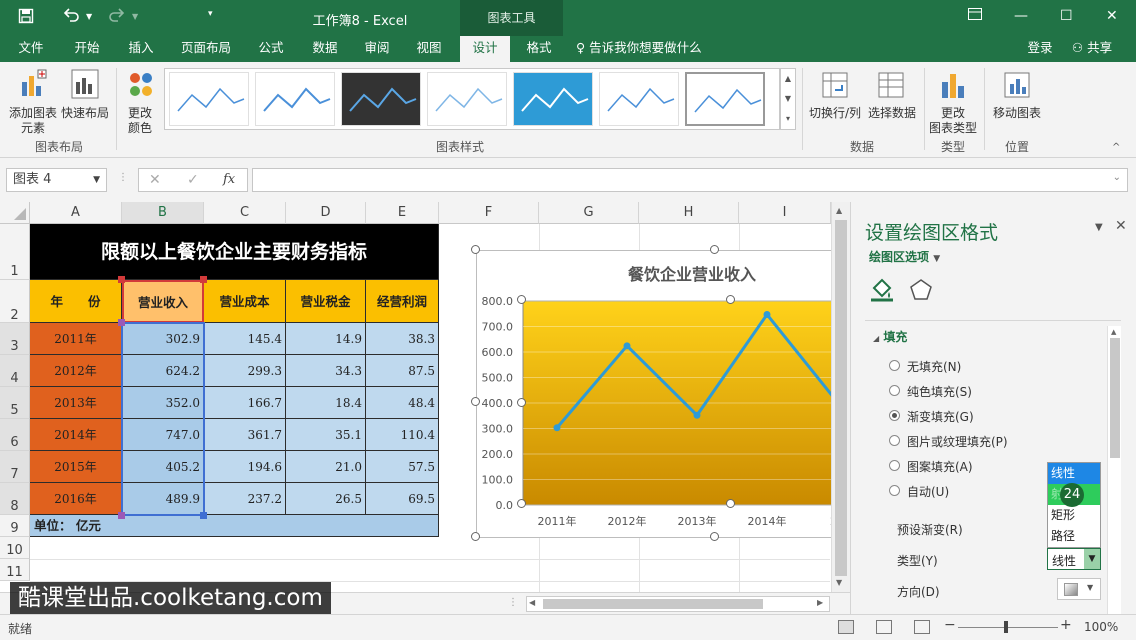  What do you see at coordinates (839, 210) in the screenshot?
I see `scroll-up-icon: ▲` at bounding box center [839, 210].